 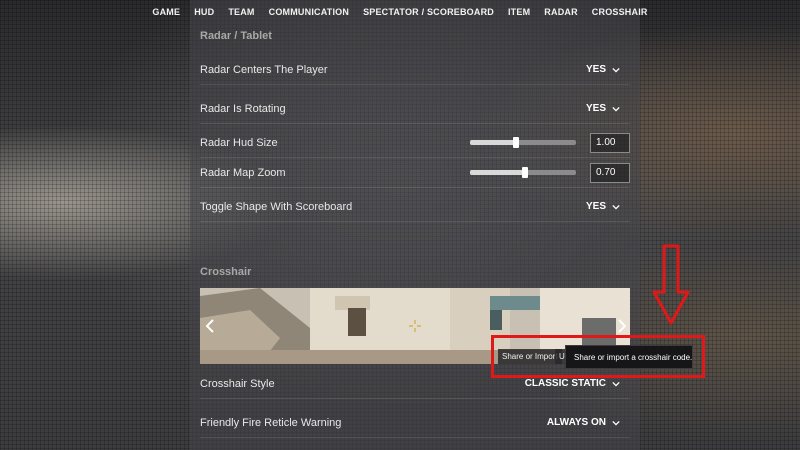 What do you see at coordinates (523, 142) in the screenshot?
I see `radar-hud-size-slider` at bounding box center [523, 142].